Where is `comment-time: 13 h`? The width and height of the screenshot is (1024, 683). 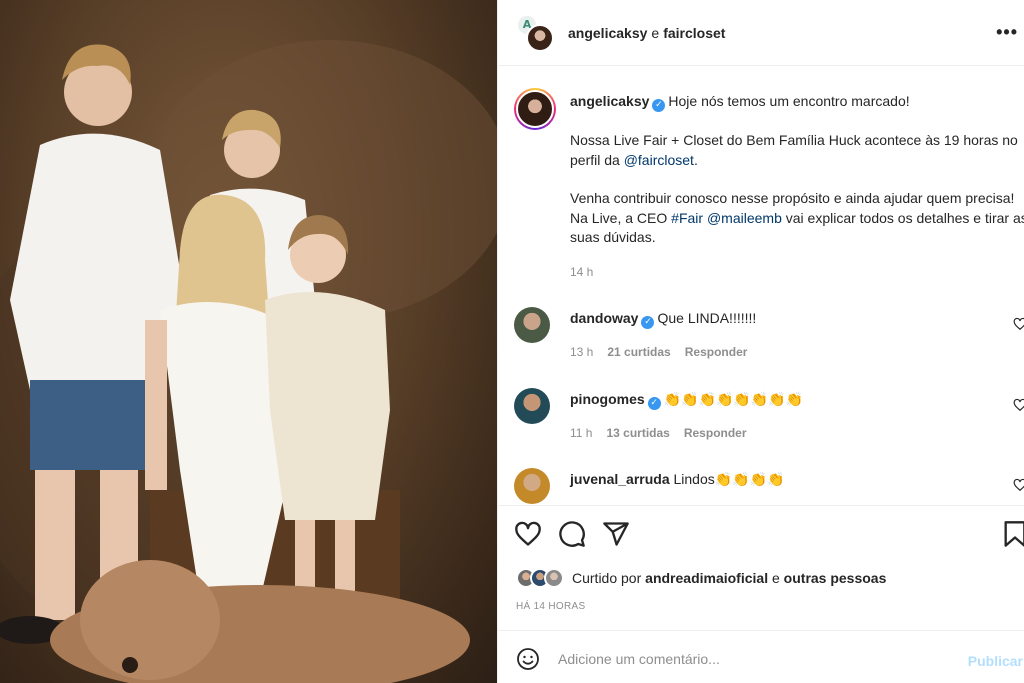 comment-time: 13 h is located at coordinates (581, 352).